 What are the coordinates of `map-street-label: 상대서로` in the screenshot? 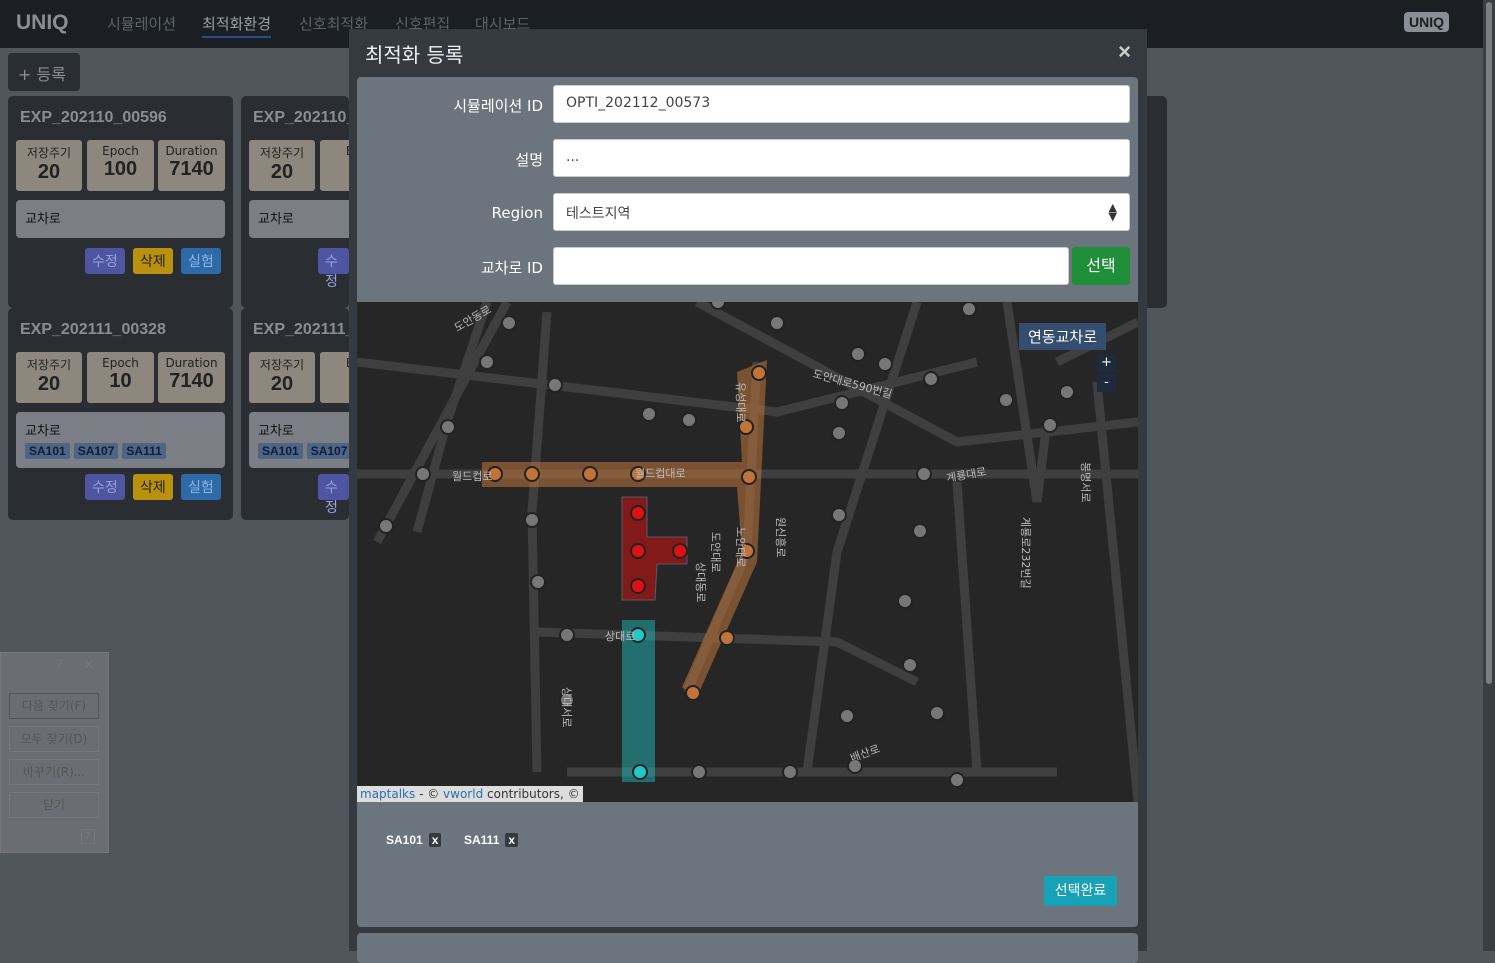 It's located at (566, 707).